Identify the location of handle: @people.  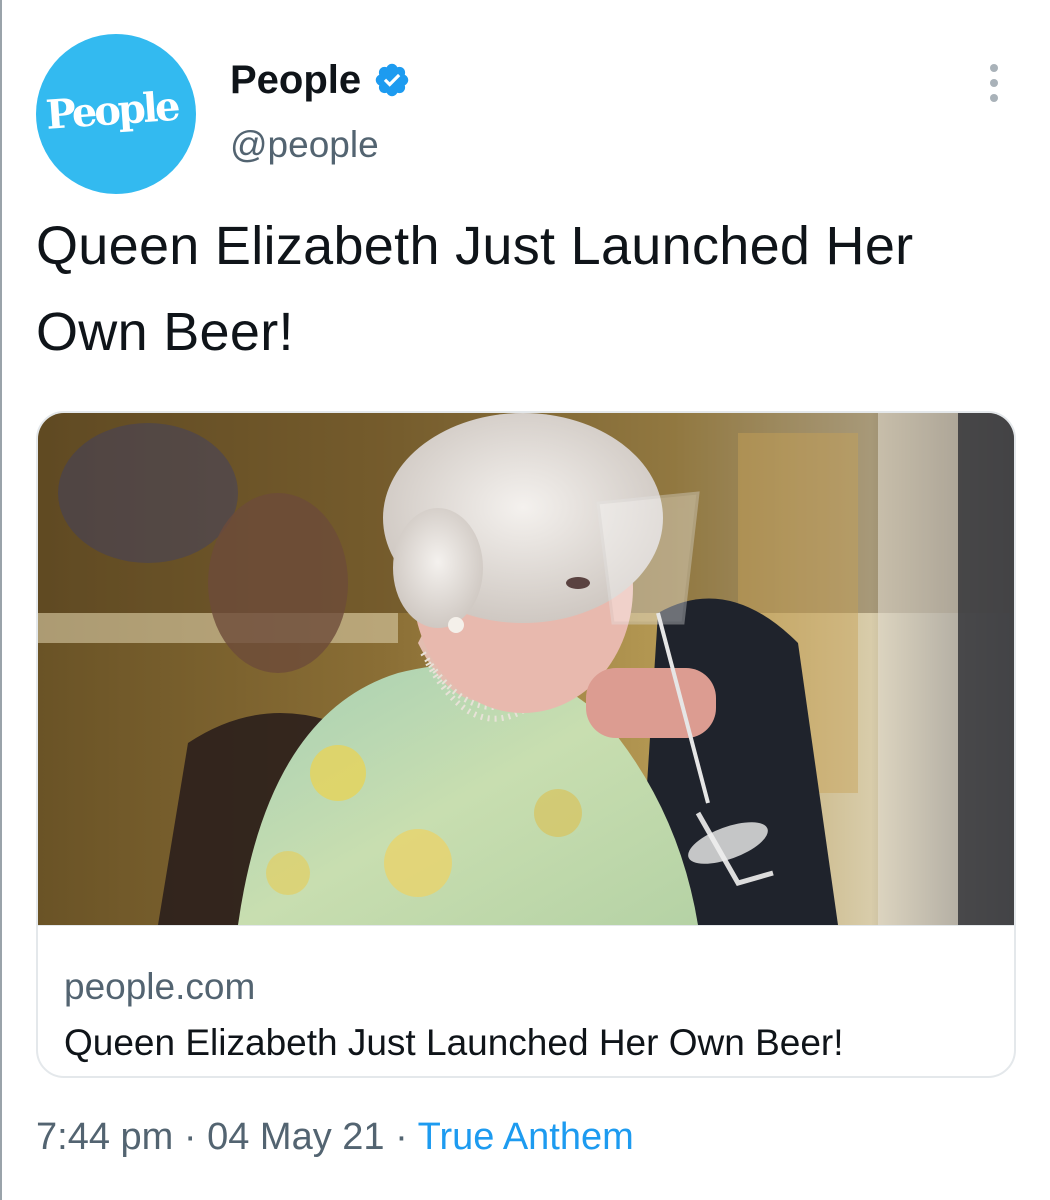
(304, 144).